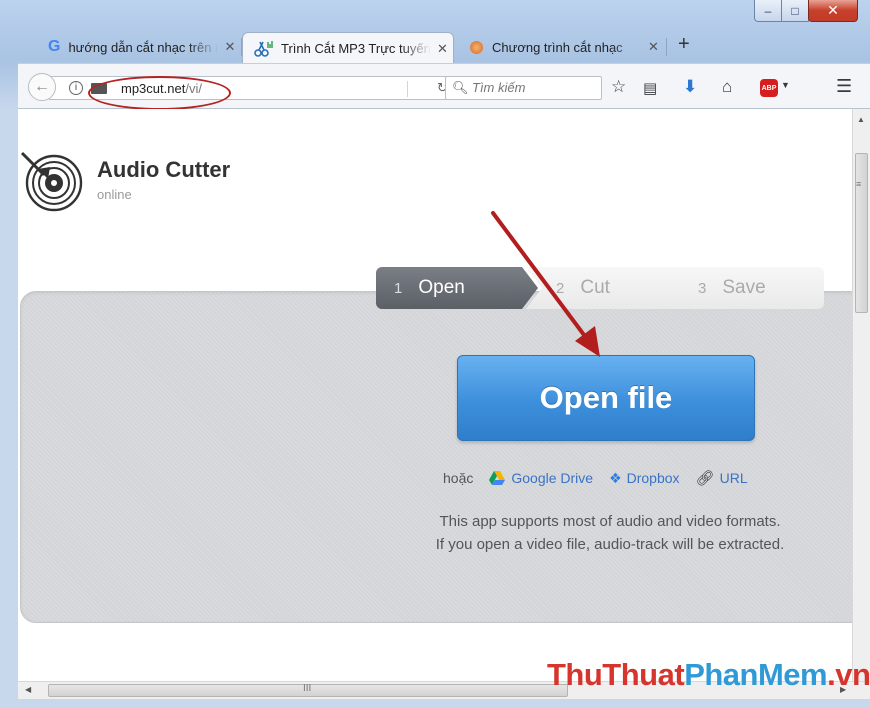 The height and width of the screenshot is (708, 870). I want to click on annotation-ellipse, so click(159, 93).